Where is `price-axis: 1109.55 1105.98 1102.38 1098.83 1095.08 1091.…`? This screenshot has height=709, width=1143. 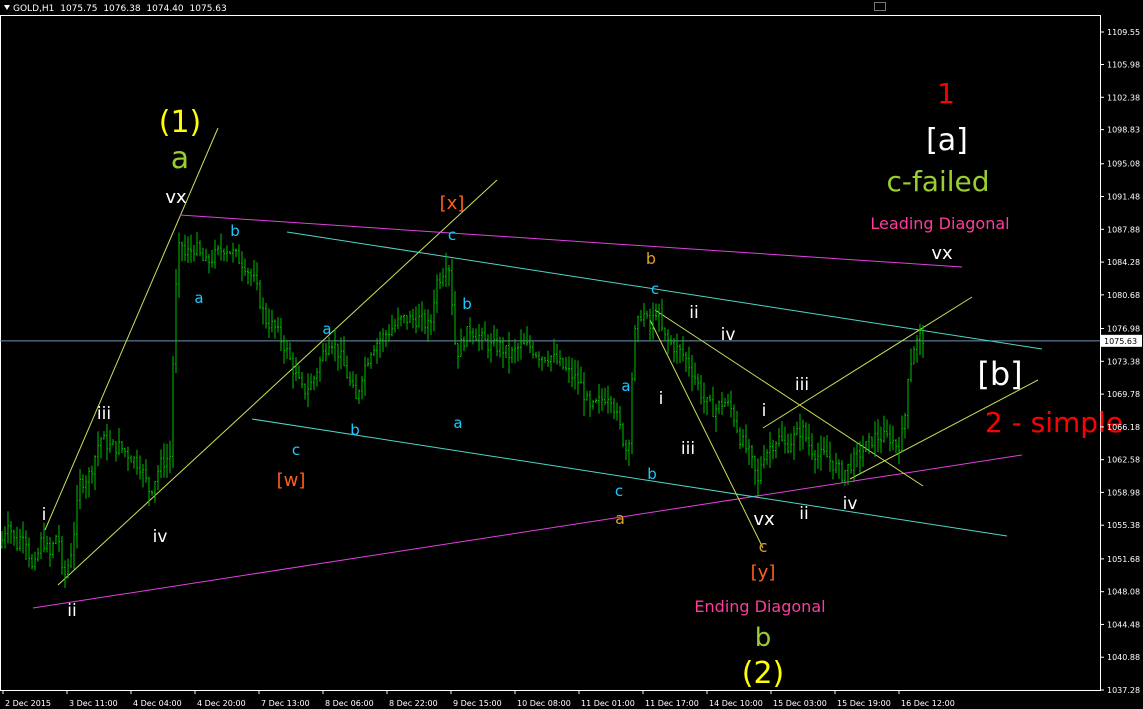 price-axis: 1109.55 1105.98 1102.38 1098.83 1095.08 1091.… is located at coordinates (1121, 361).